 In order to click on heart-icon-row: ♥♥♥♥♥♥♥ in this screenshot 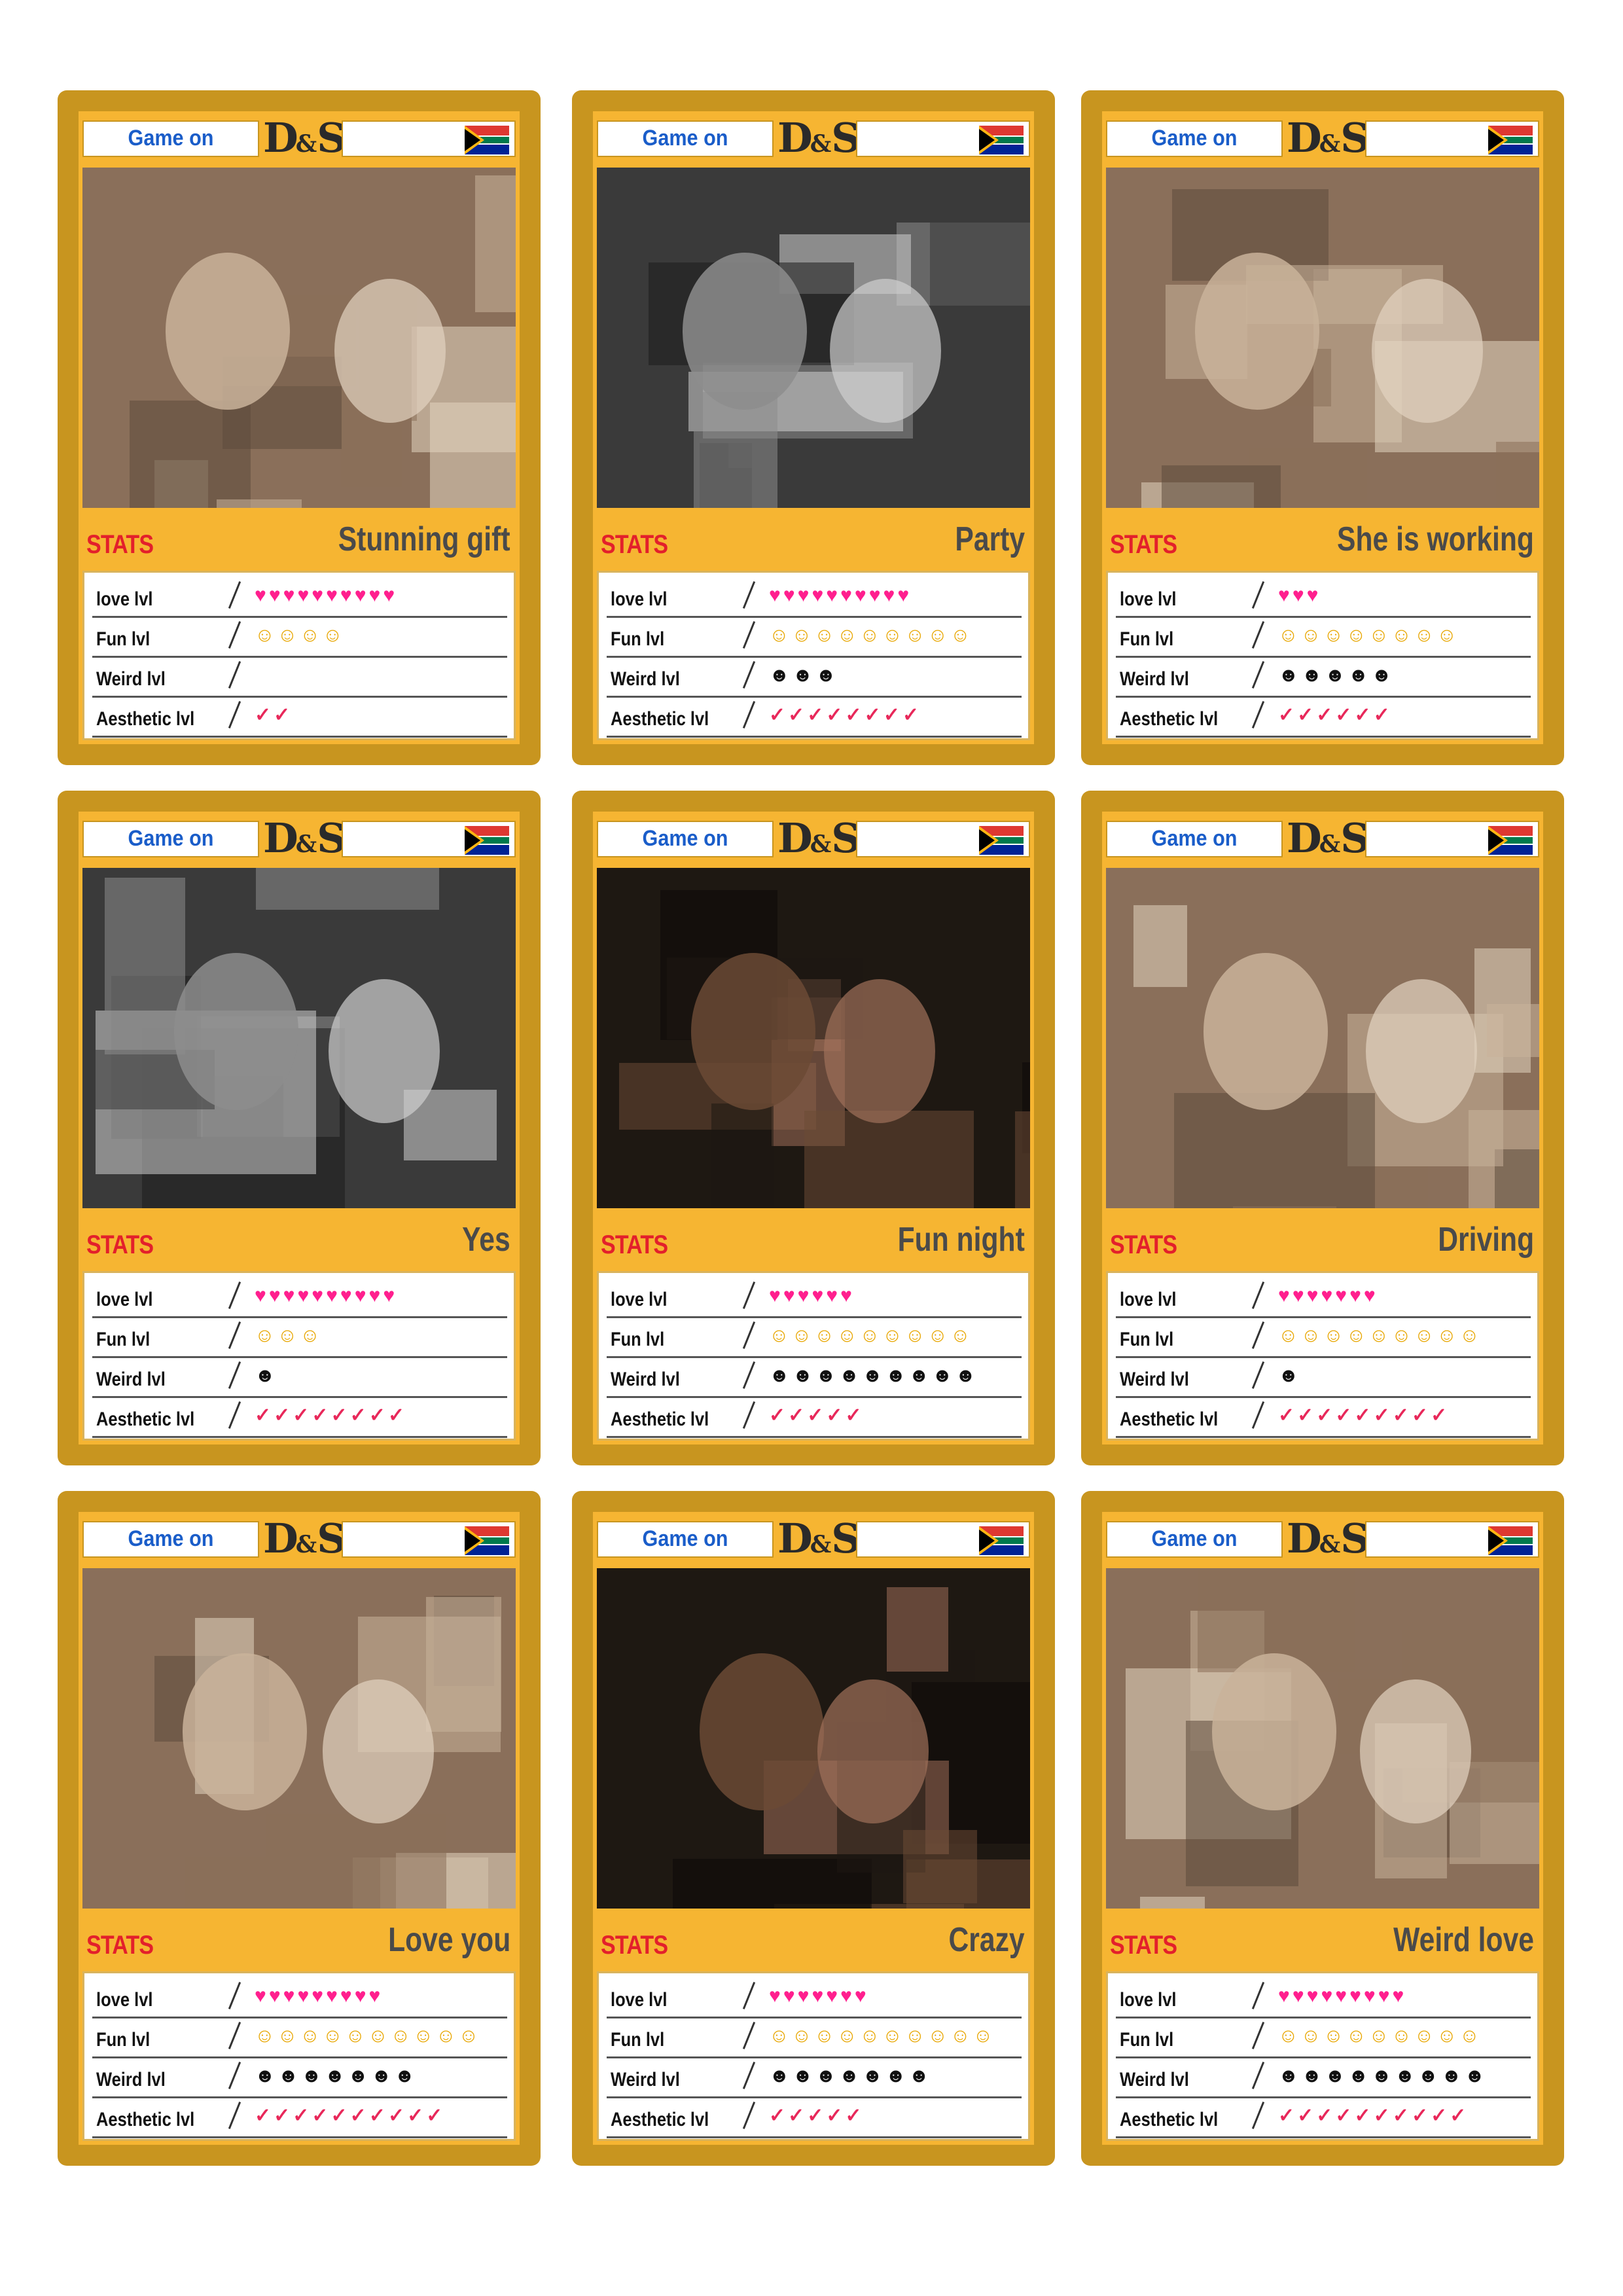, I will do `click(819, 1996)`.